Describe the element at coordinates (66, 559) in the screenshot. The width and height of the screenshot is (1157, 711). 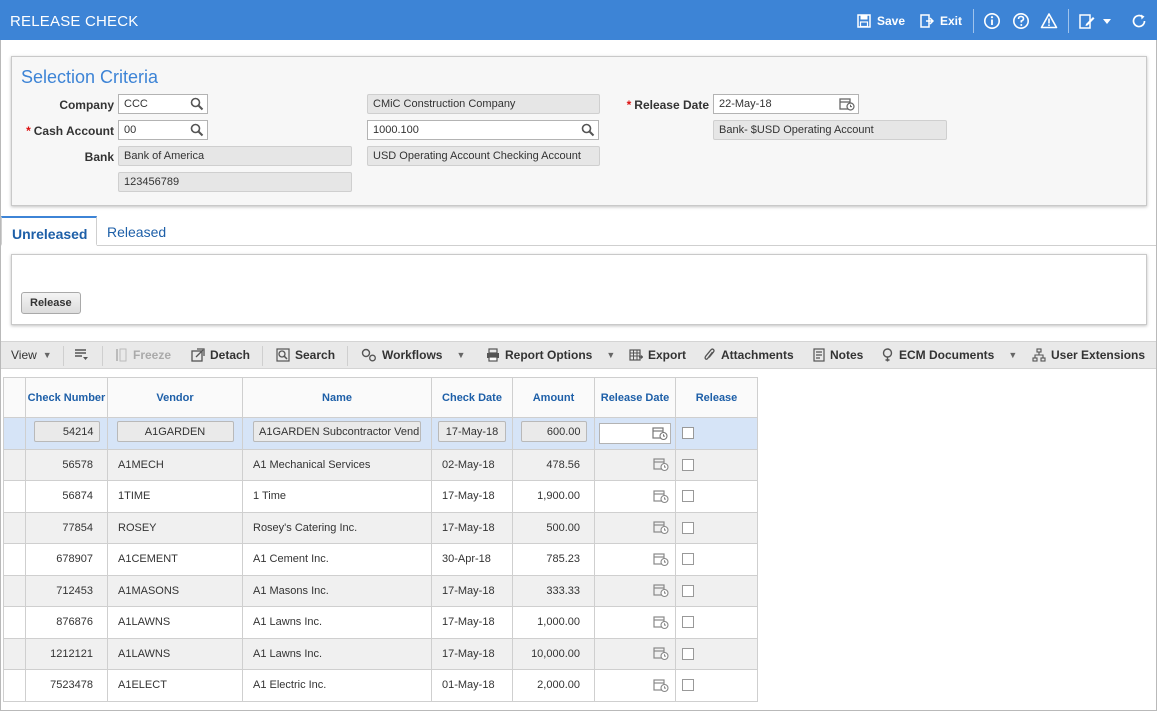
I see `check-number-cell: 678907` at that location.